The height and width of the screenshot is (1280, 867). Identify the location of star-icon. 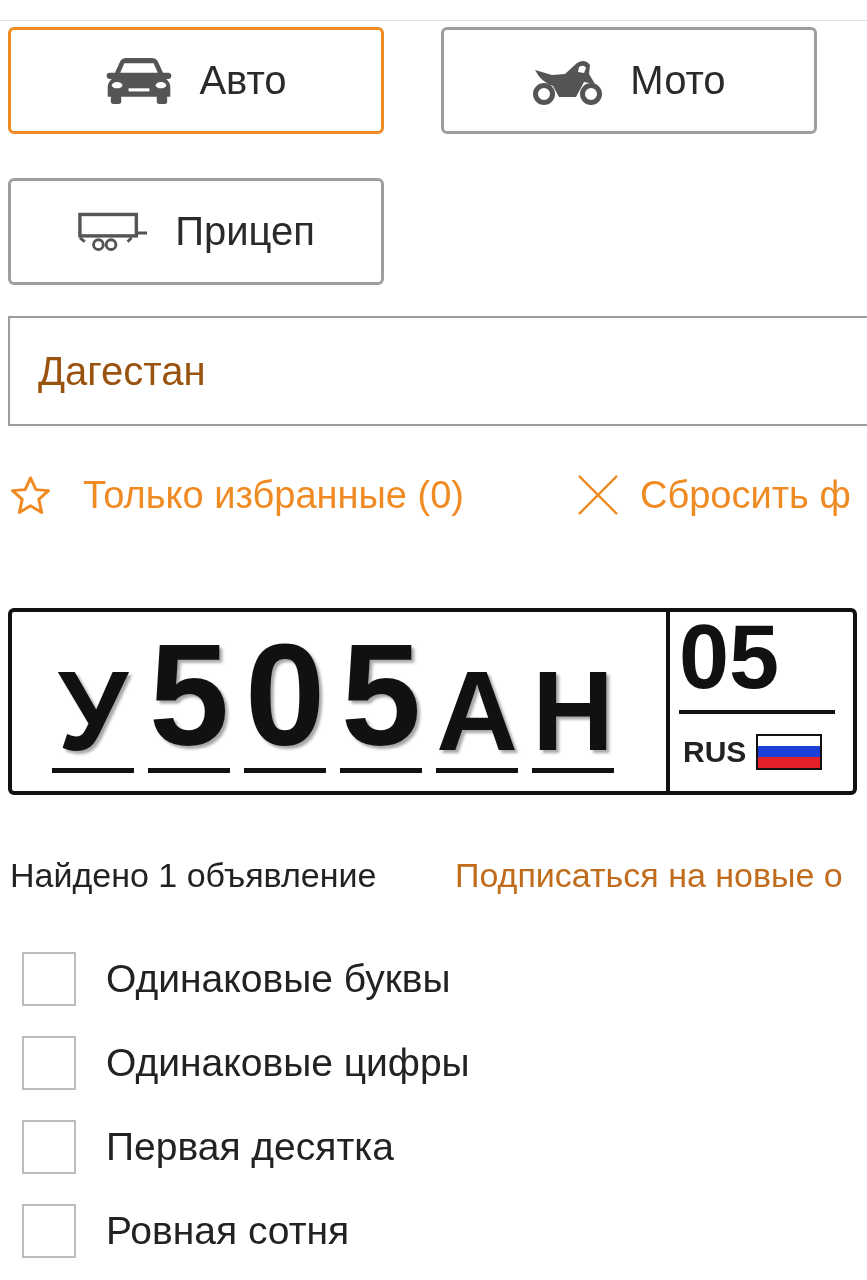
(30, 495).